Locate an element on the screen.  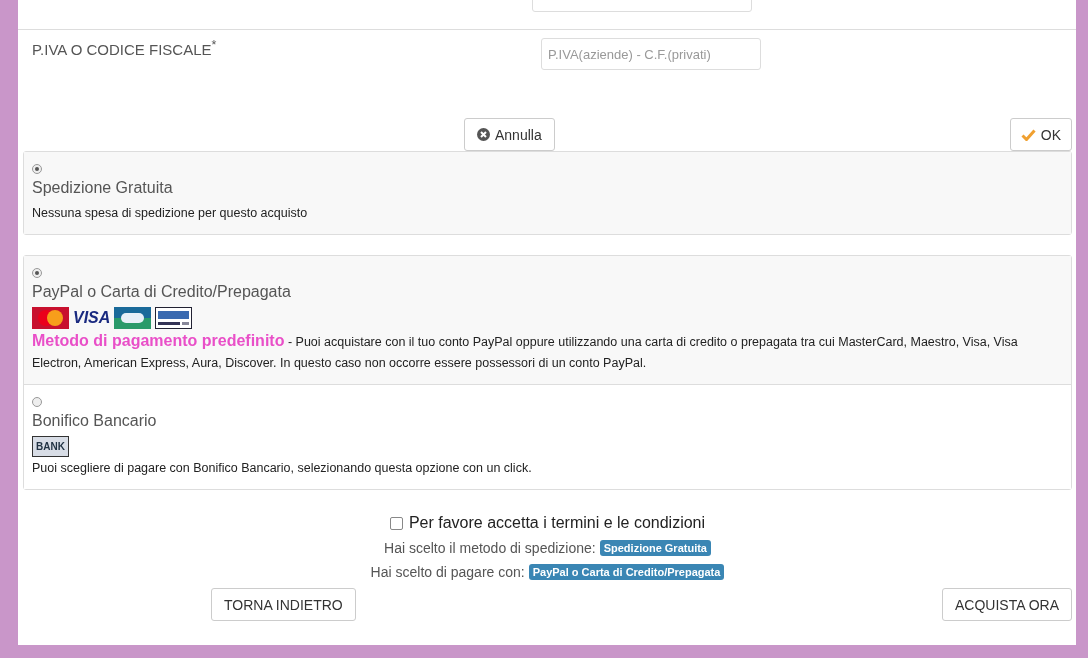
bank-logo: BANK is located at coordinates (50, 446).